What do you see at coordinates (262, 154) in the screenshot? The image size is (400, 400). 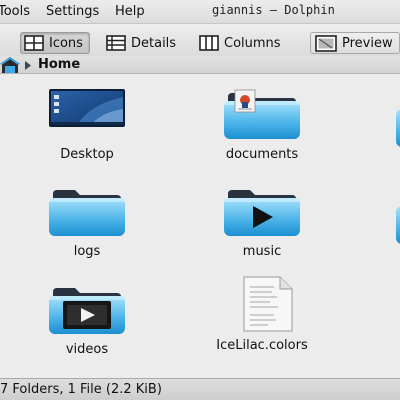 I see `file-name: documents` at bounding box center [262, 154].